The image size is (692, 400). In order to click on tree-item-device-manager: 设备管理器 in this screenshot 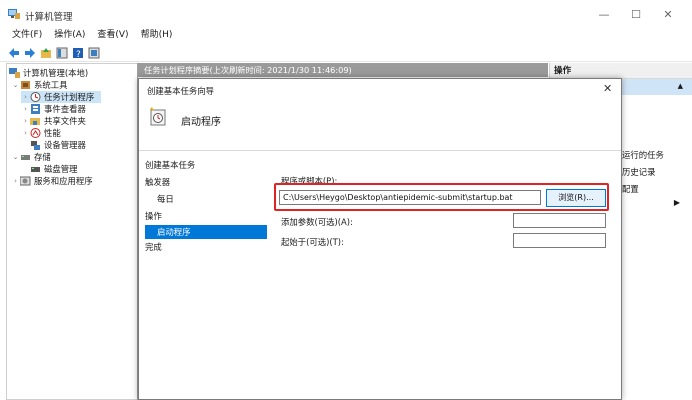, I will do `click(58, 145)`.